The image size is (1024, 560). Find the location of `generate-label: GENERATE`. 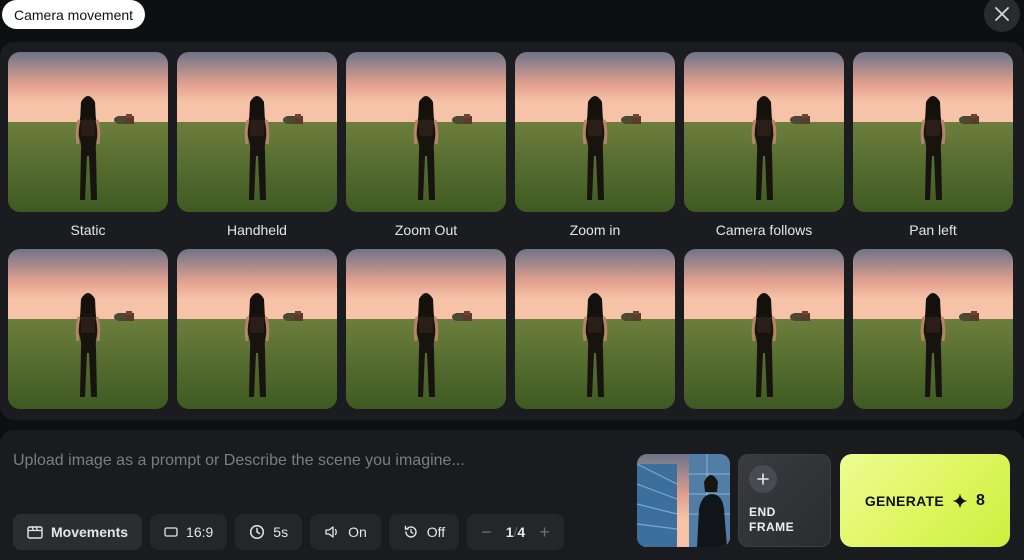

generate-label: GENERATE is located at coordinates (904, 500).